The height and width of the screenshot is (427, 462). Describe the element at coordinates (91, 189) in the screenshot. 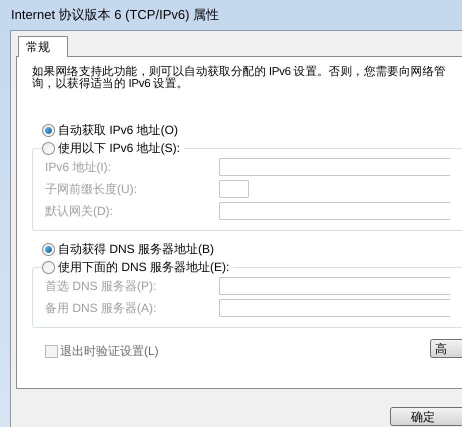

I see `field-label: 子网前缀长度(U):` at that location.